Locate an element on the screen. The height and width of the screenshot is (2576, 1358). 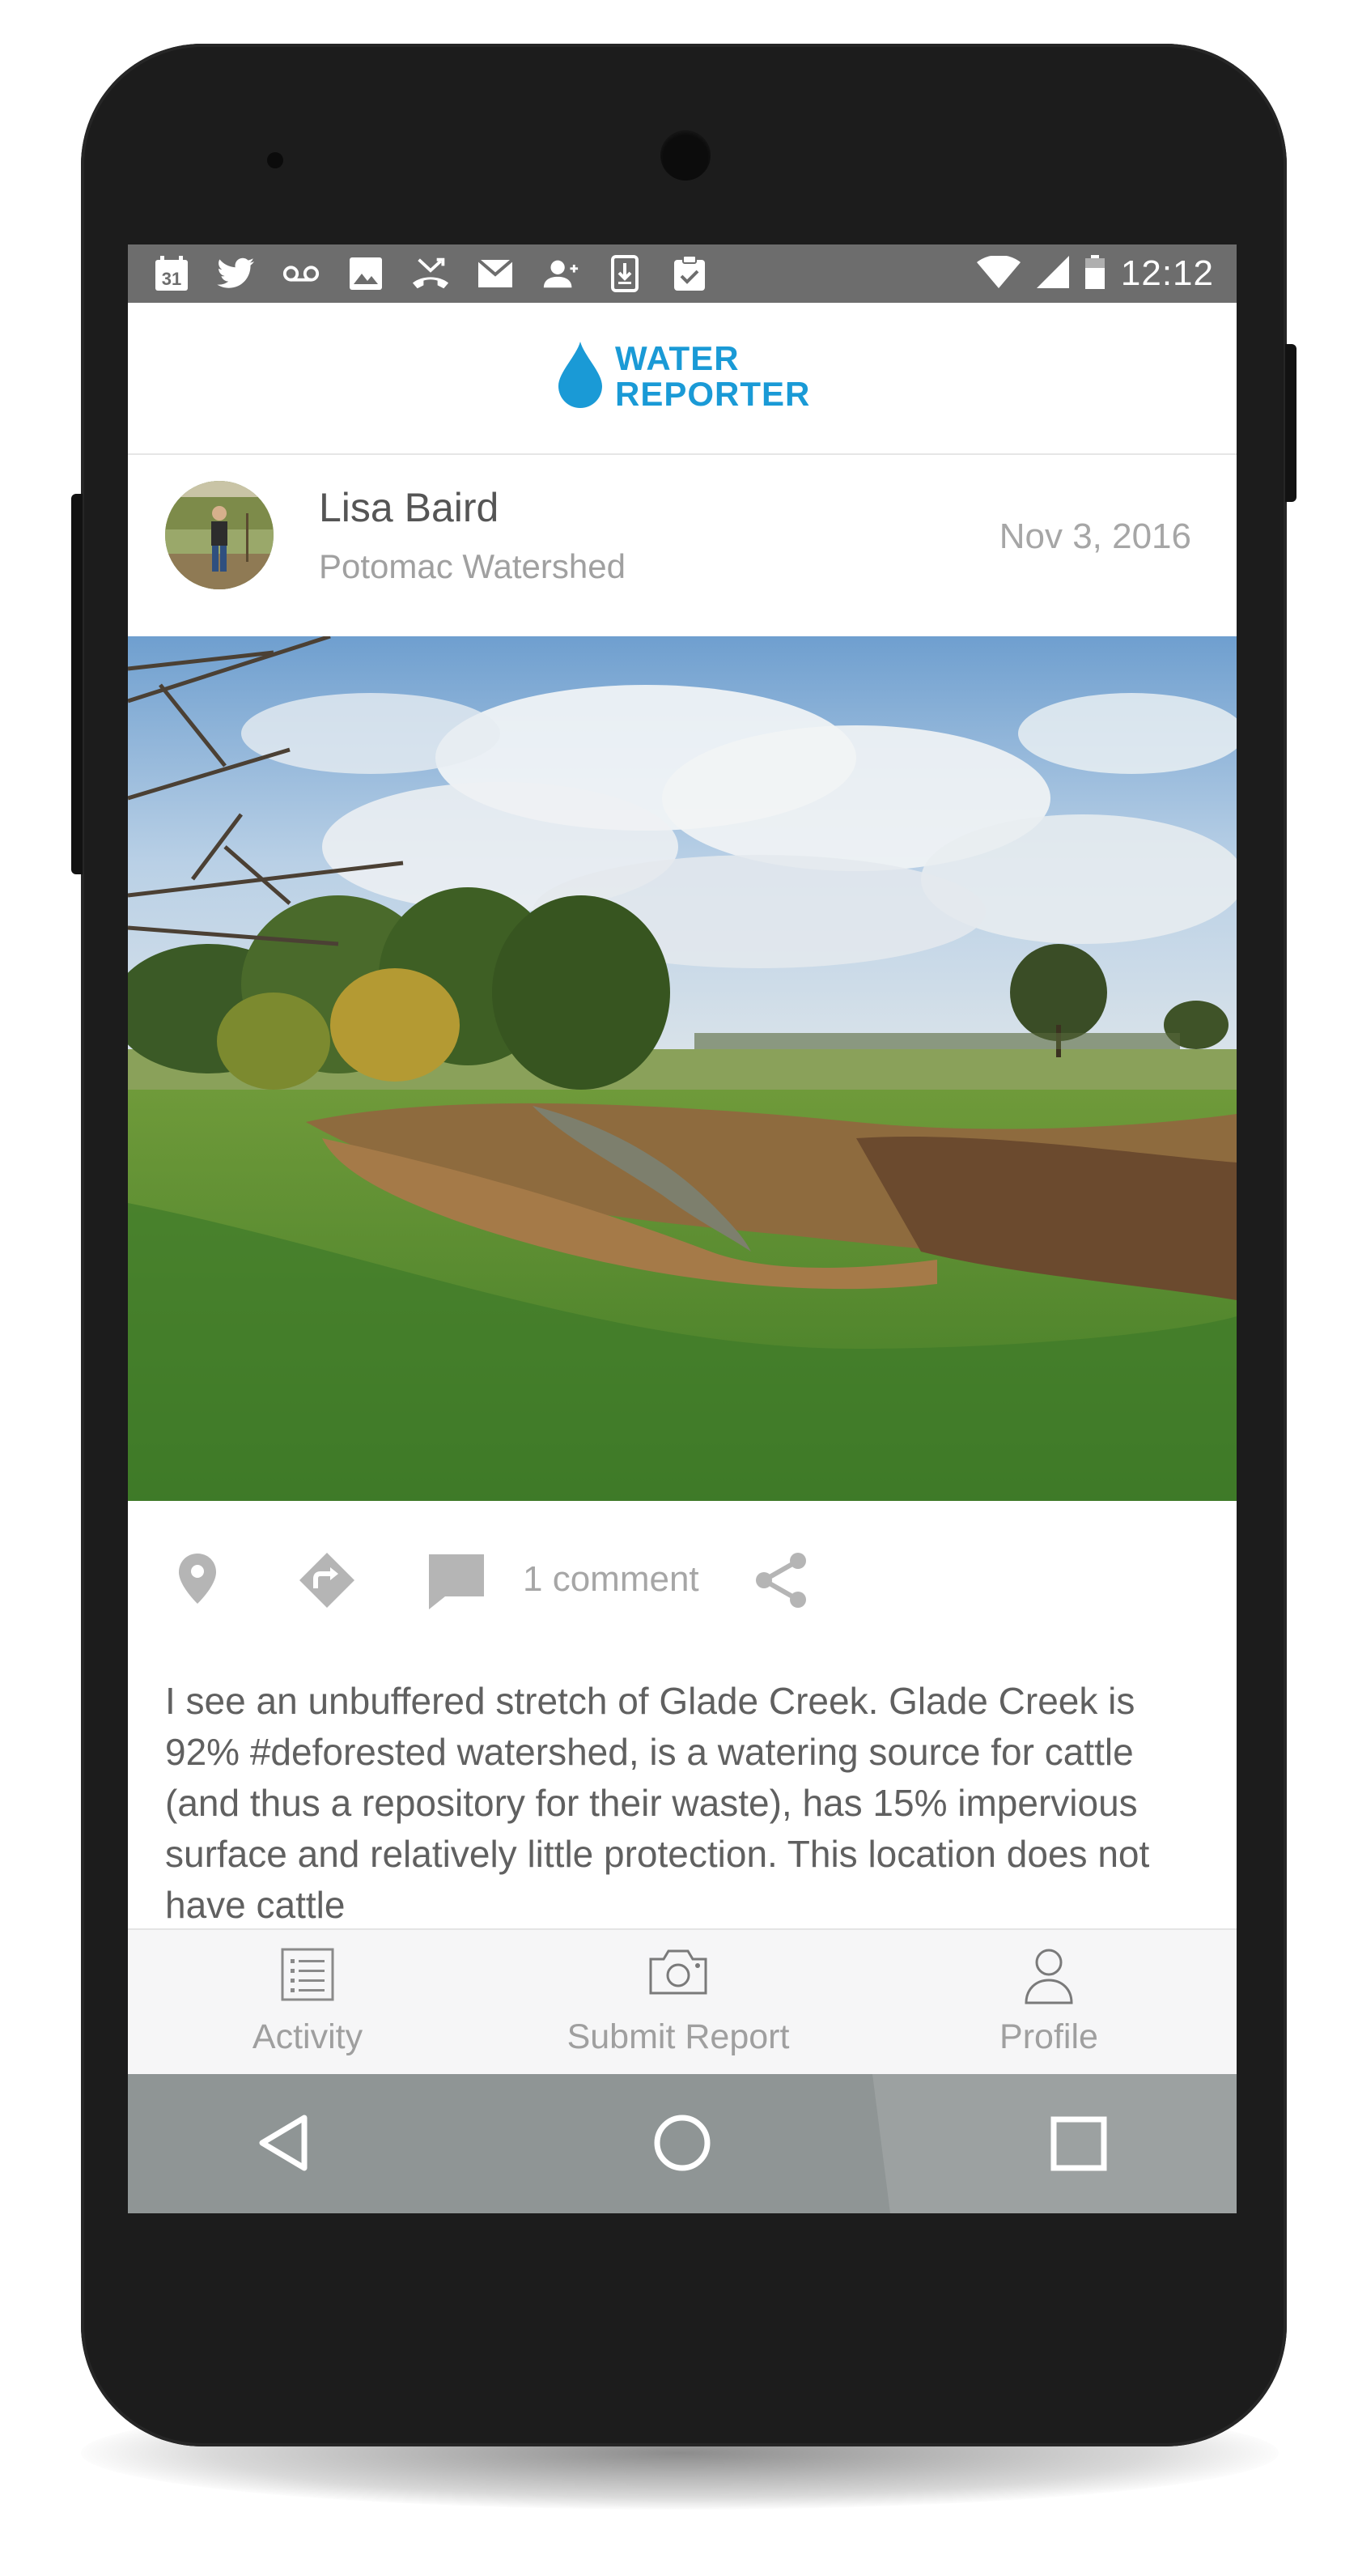
location-pin-icon is located at coordinates (197, 1578).